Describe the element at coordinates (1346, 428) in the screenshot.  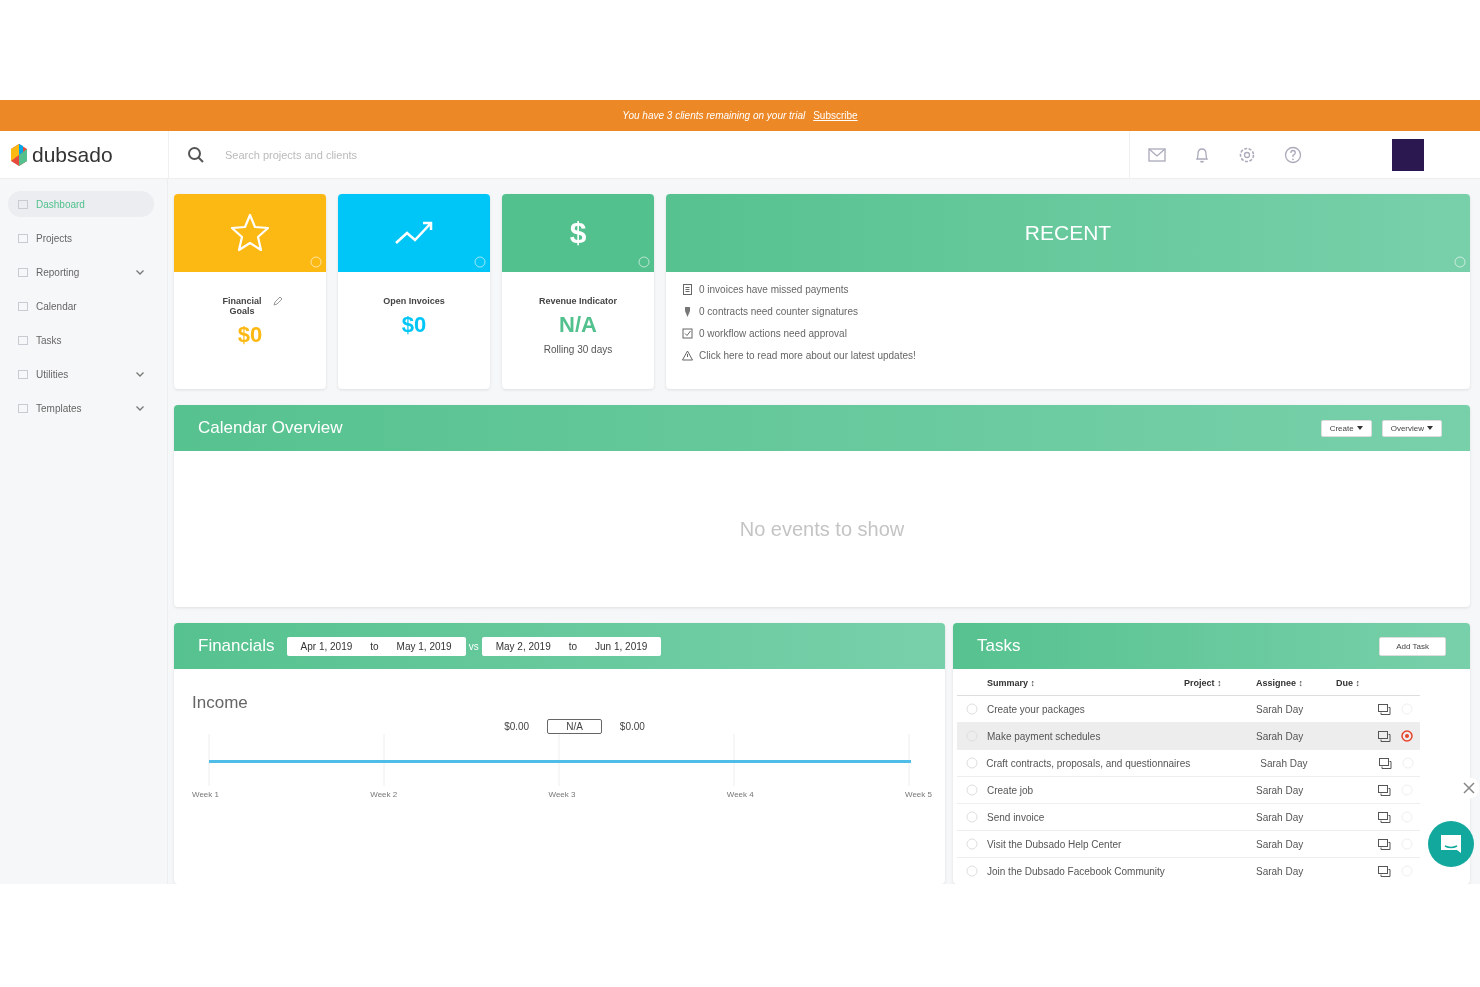
I see `dropdown-button: Create` at that location.